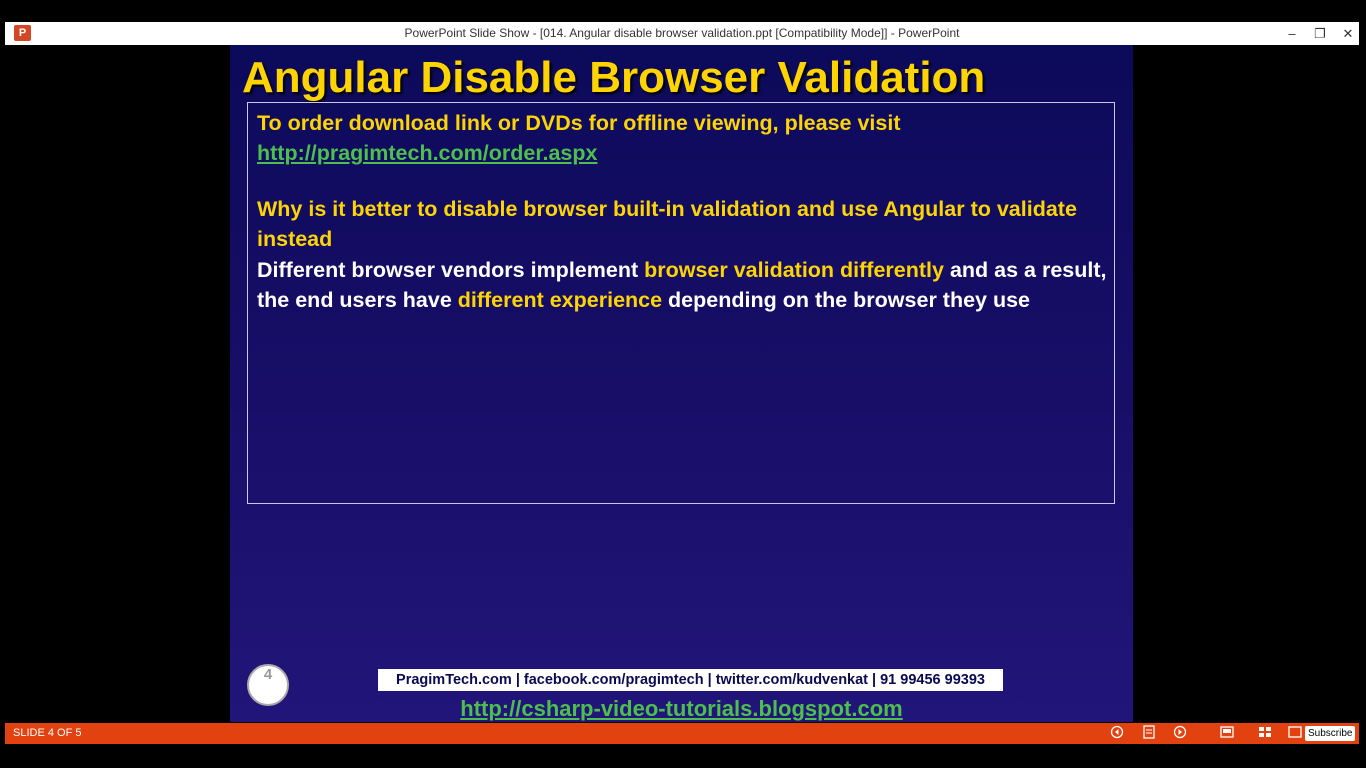  What do you see at coordinates (47, 733) in the screenshot?
I see `slide-counter: SLIDE 4 OF 5` at bounding box center [47, 733].